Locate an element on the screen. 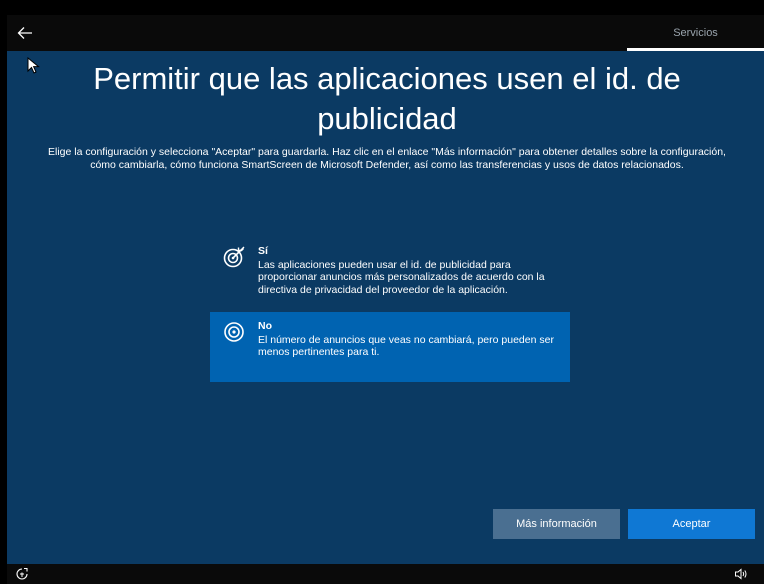 This screenshot has width=764, height=584. more-info-button: Más información is located at coordinates (556, 524).